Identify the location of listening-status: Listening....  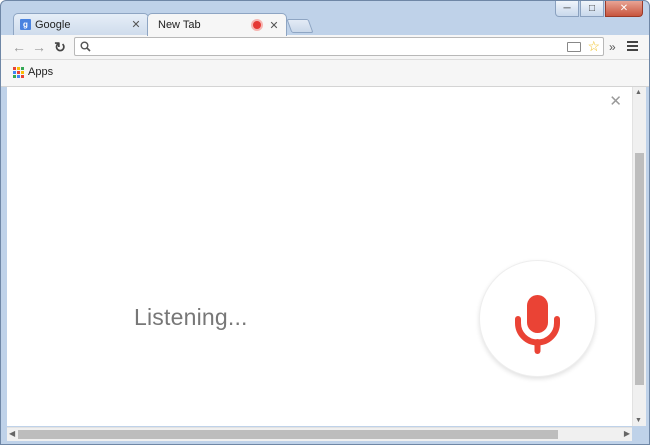
(191, 317).